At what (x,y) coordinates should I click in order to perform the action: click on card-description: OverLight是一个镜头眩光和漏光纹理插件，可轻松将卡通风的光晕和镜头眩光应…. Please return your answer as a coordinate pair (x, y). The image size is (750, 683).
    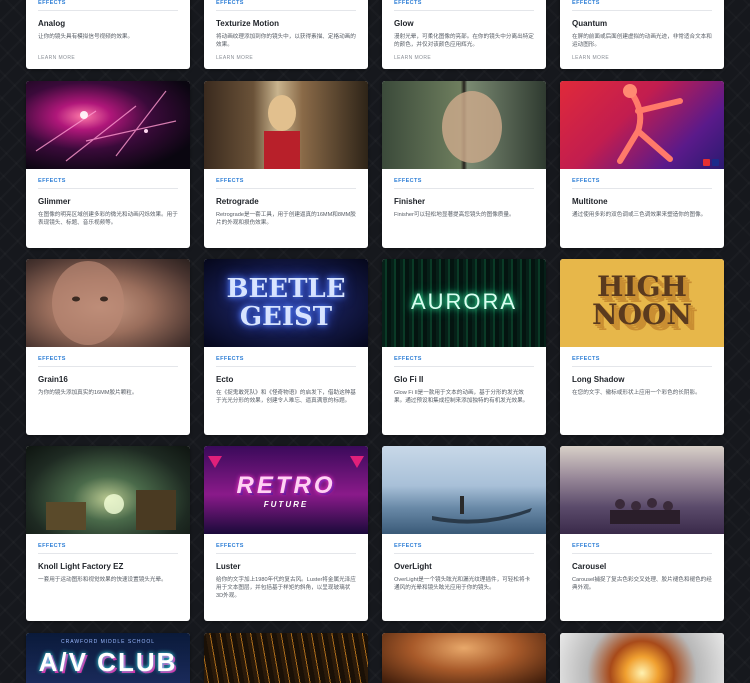
    Looking at the image, I should click on (462, 584).